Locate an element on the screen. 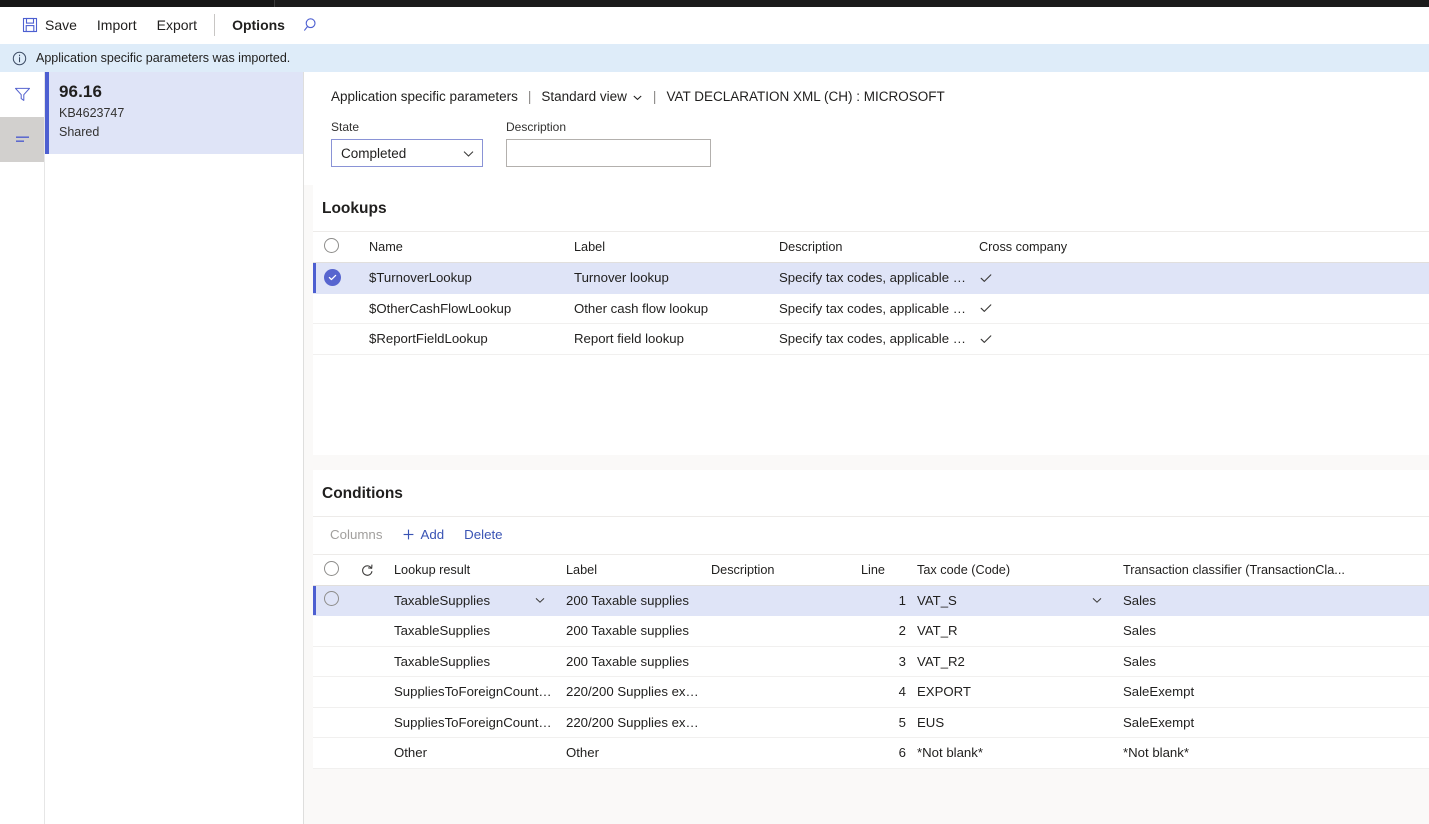 This screenshot has height=824, width=1429. lookup-result-cell: Other is located at coordinates (469, 753).